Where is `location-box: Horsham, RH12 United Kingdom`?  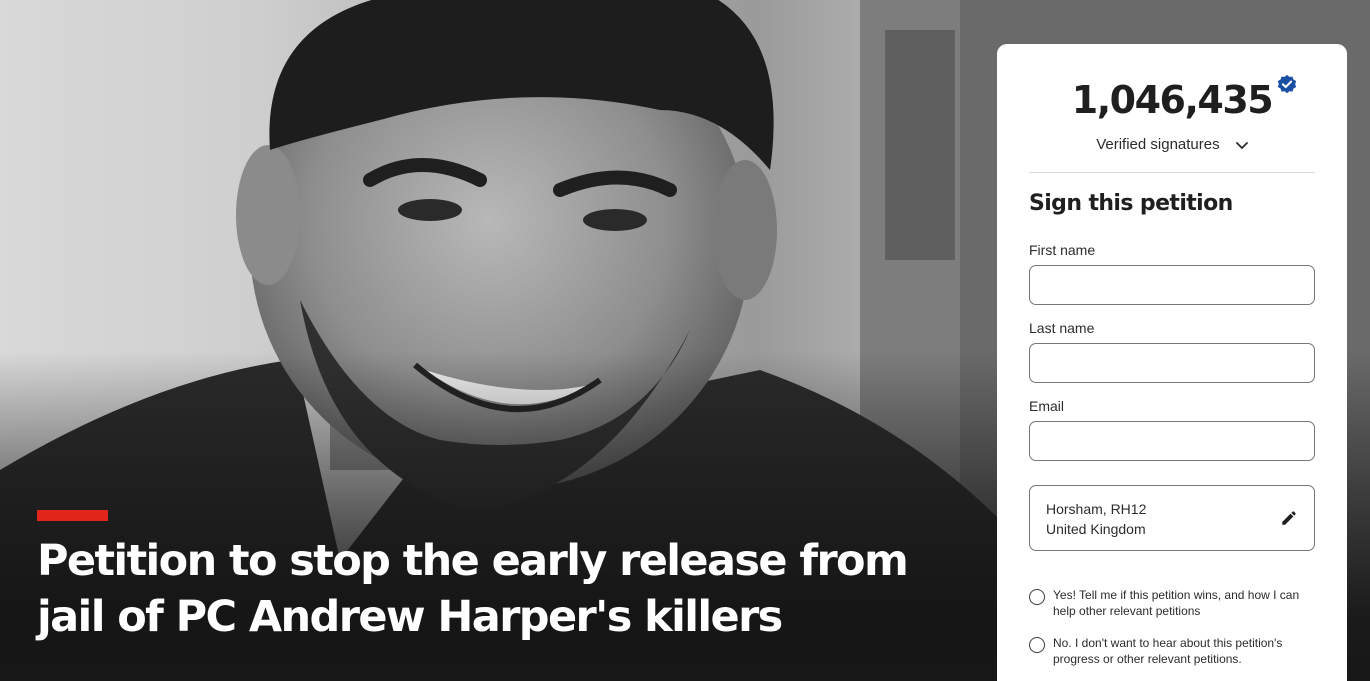
location-box: Horsham, RH12 United Kingdom is located at coordinates (1172, 518).